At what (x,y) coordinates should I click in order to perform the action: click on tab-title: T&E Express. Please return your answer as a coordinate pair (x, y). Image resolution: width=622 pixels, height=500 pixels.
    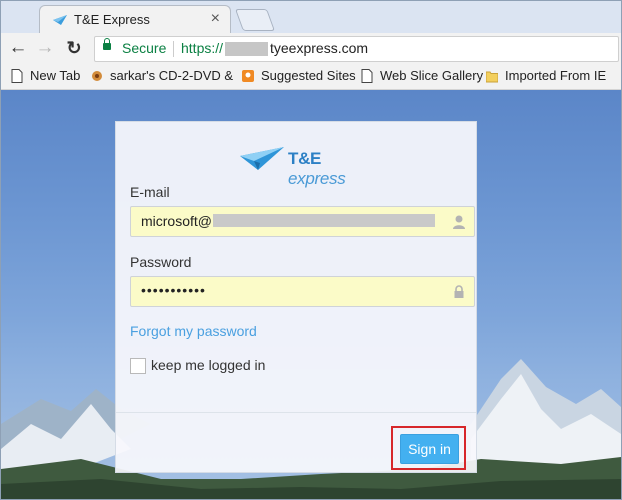
    Looking at the image, I should click on (112, 19).